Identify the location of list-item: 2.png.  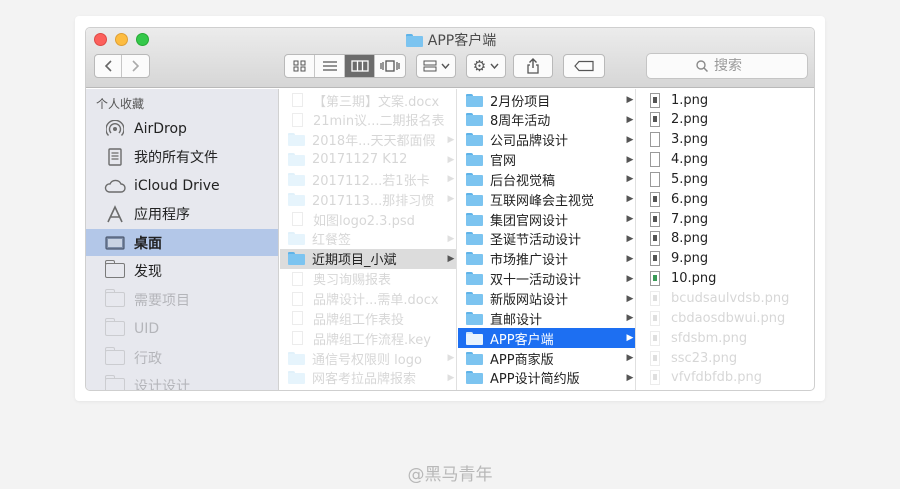
(725, 120).